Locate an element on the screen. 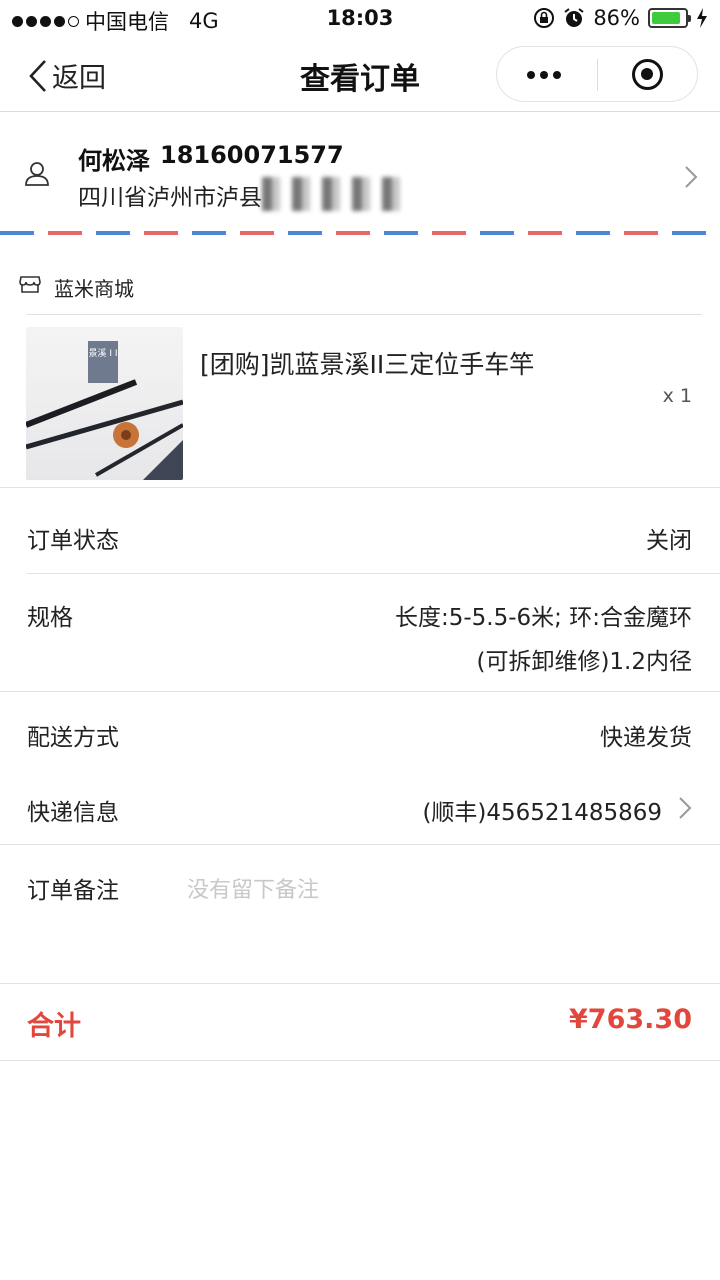 The image size is (720, 1280). total-row: 合计 ¥763.30 is located at coordinates (360, 1022).